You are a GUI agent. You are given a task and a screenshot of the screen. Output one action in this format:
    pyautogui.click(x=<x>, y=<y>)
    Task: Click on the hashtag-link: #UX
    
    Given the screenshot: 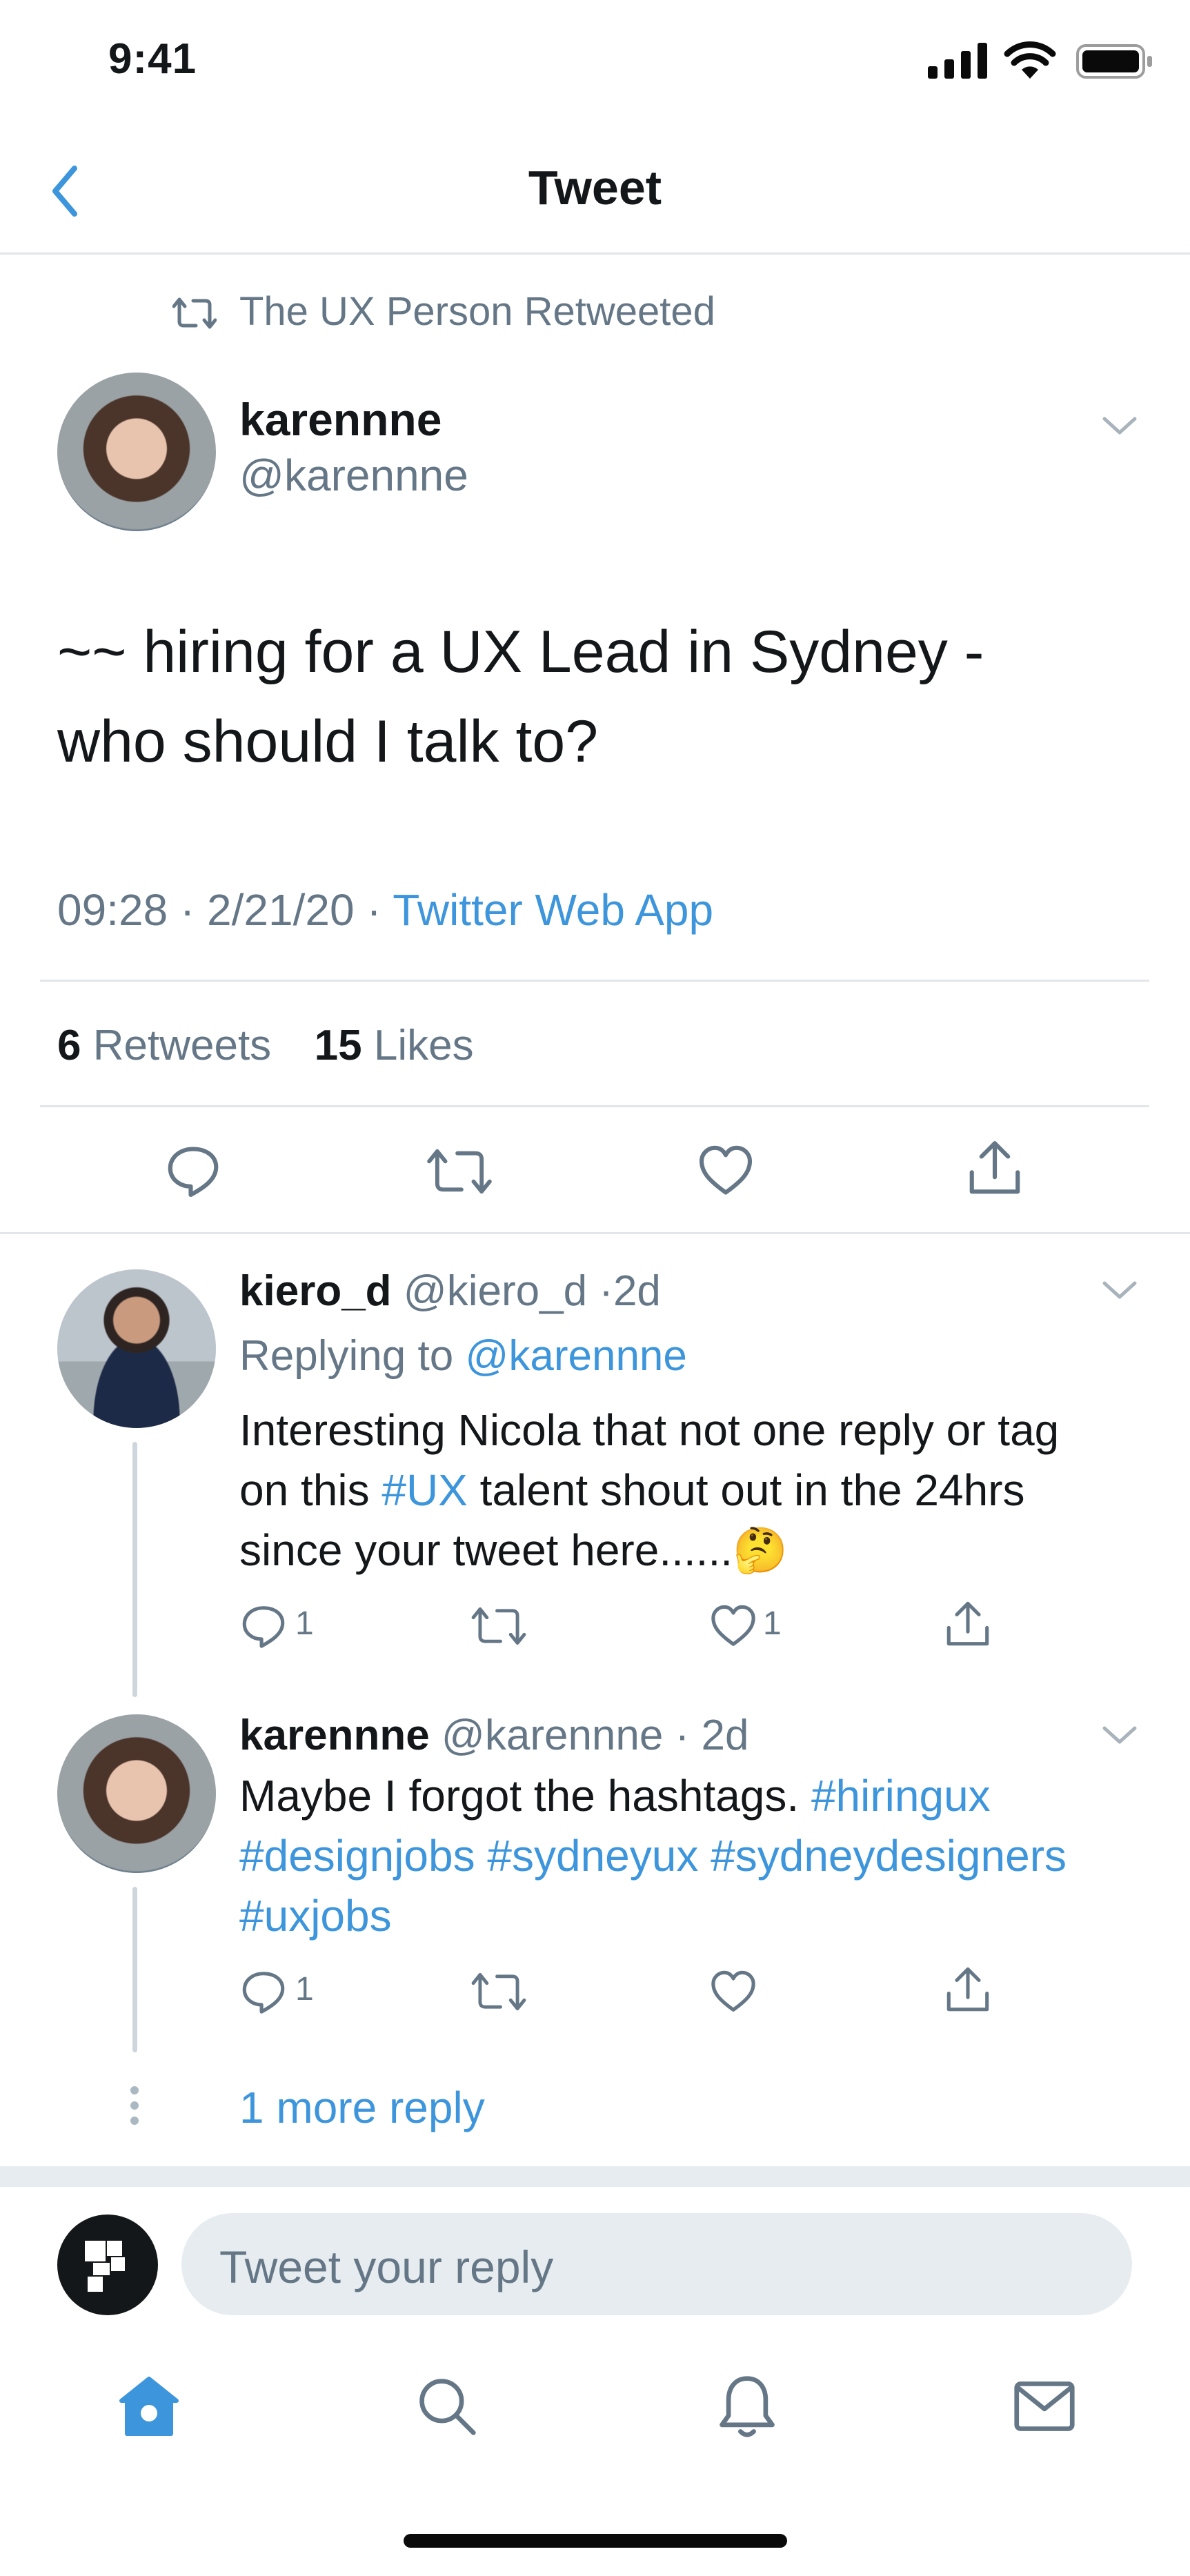 What is the action you would take?
    pyautogui.click(x=424, y=1490)
    